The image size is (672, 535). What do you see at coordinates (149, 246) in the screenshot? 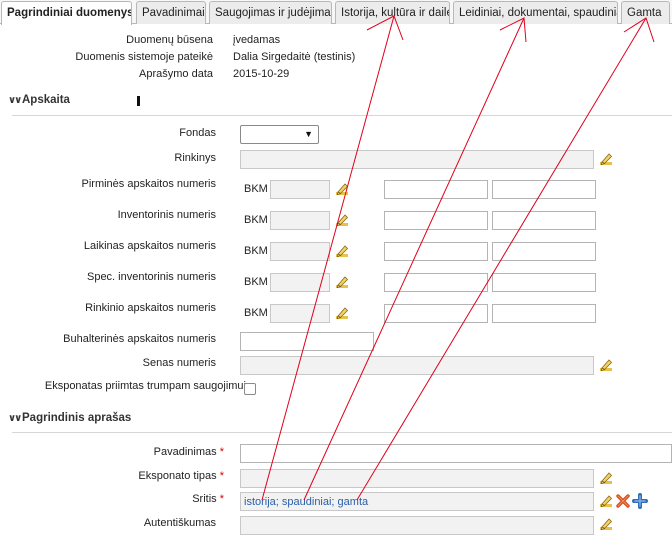
I see `temporary-number-label: Laikinas apskaitos numeris` at bounding box center [149, 246].